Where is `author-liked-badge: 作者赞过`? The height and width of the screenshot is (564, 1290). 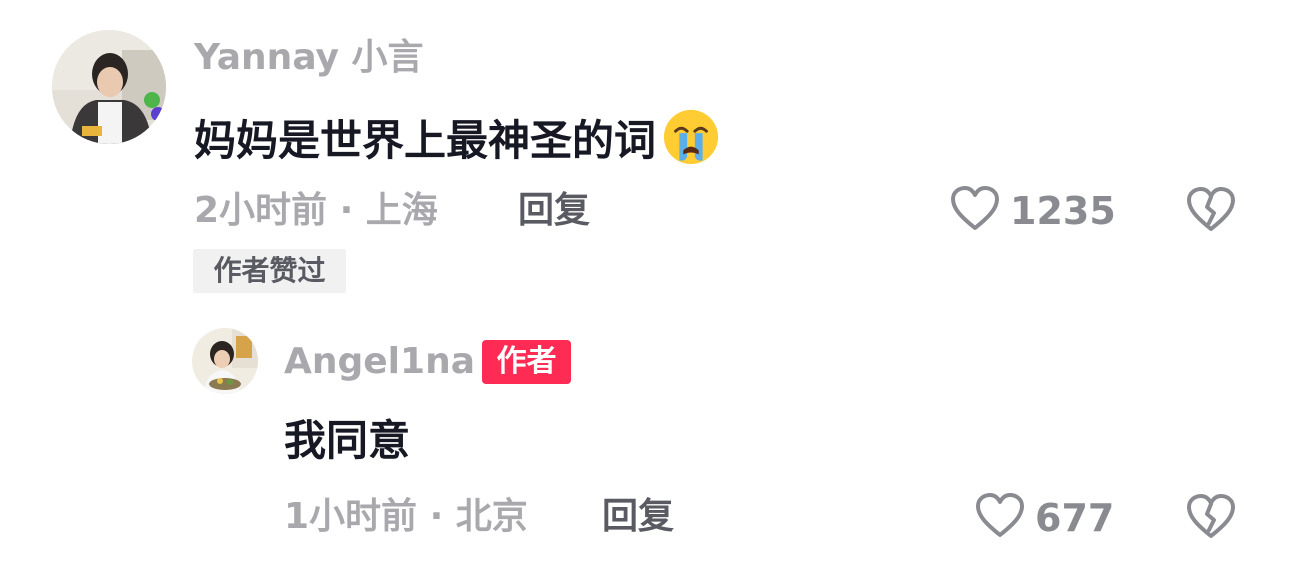 author-liked-badge: 作者赞过 is located at coordinates (269, 271).